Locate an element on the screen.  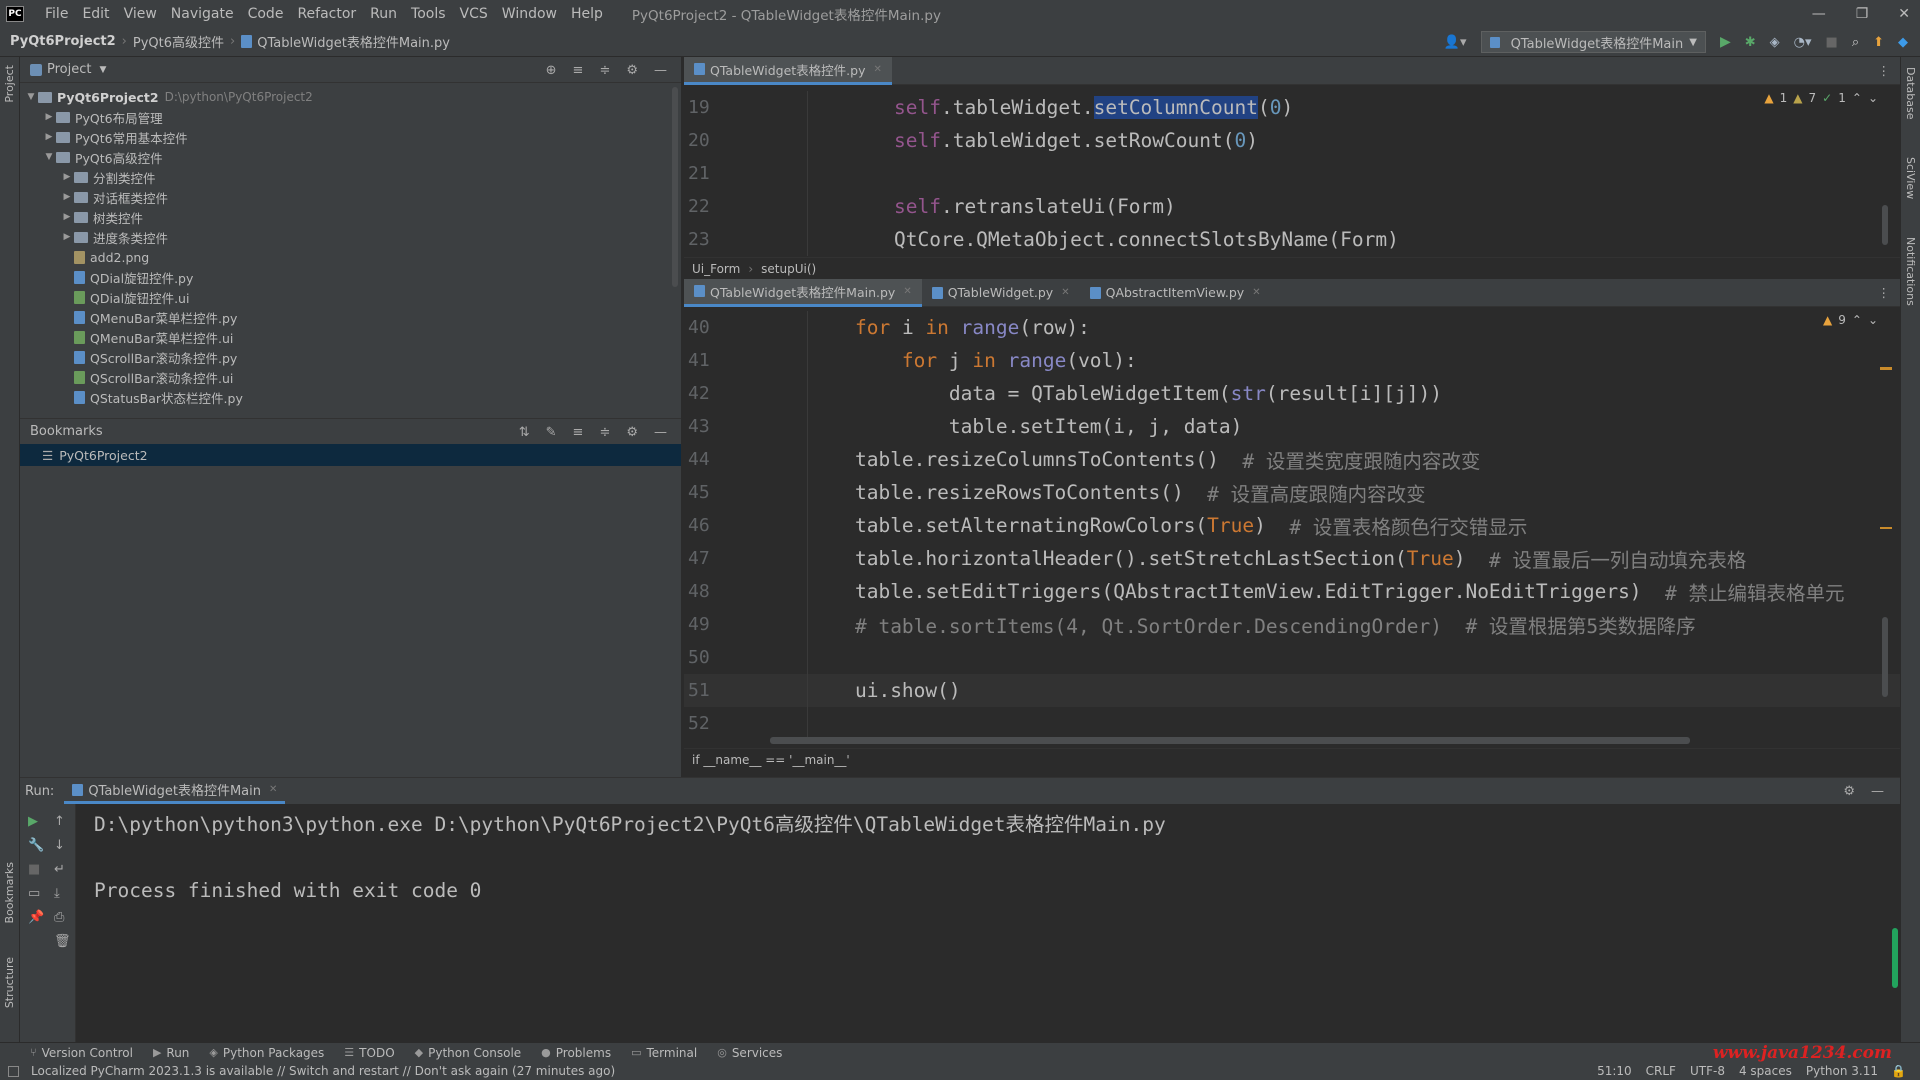
tree-item: QDial旋钮控件.ui is located at coordinates (350, 297).